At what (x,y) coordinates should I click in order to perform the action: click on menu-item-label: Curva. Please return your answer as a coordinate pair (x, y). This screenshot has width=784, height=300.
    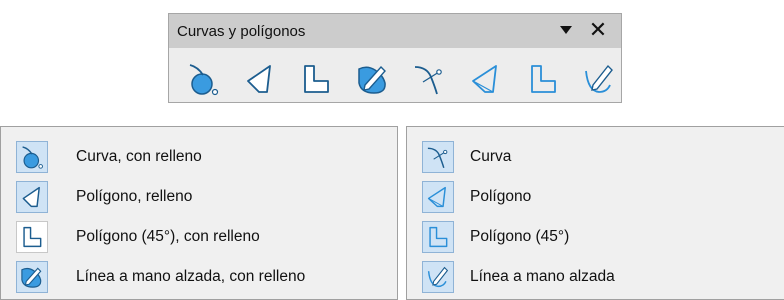
    Looking at the image, I should click on (491, 156).